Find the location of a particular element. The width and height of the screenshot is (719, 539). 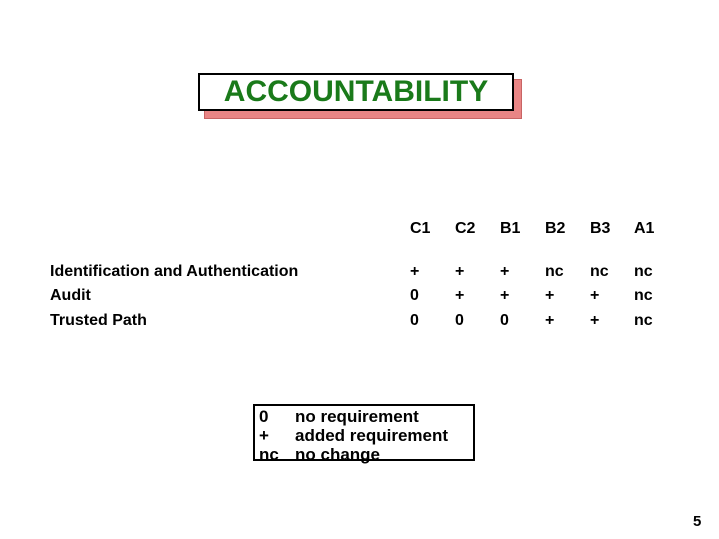

legend-meaning: no change is located at coordinates (338, 454).